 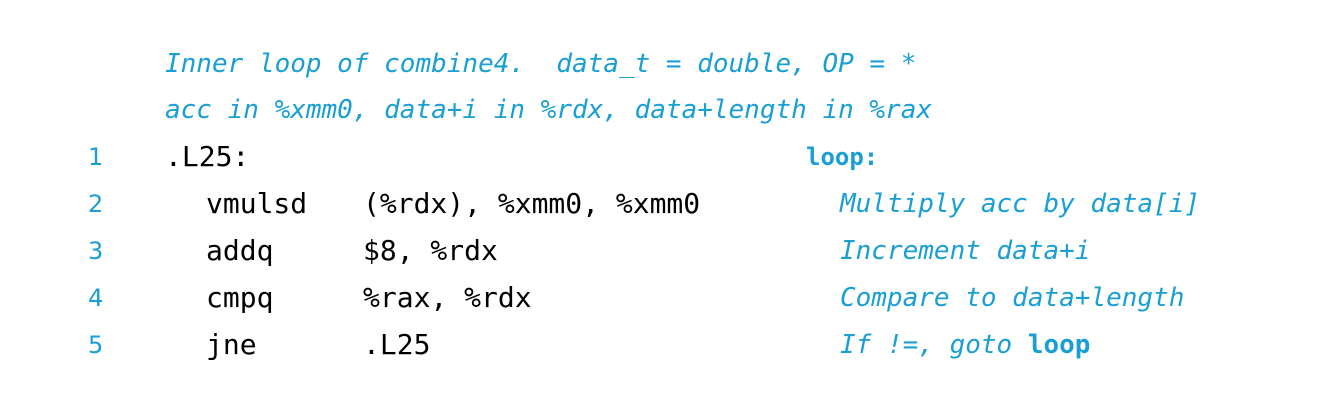 I want to click on line-comment-text: If !=, goto, so click(x=926, y=345).